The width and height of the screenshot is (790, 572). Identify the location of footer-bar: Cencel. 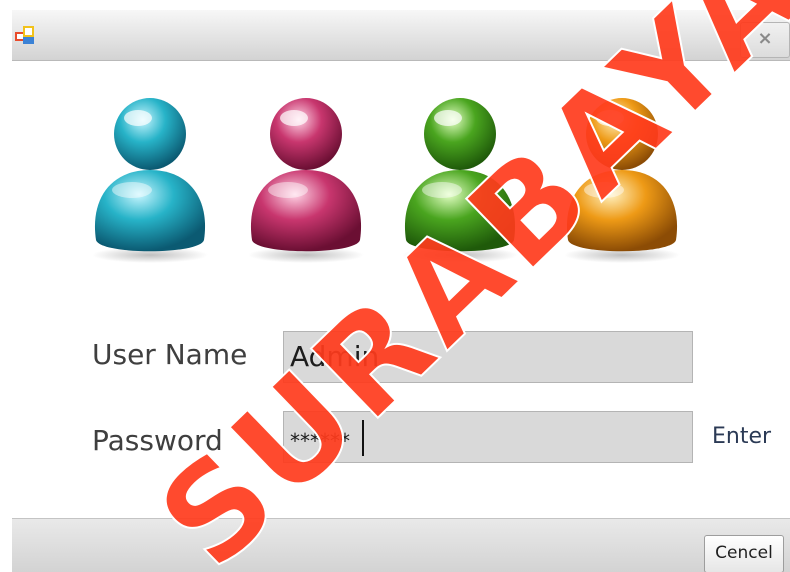
(401, 545).